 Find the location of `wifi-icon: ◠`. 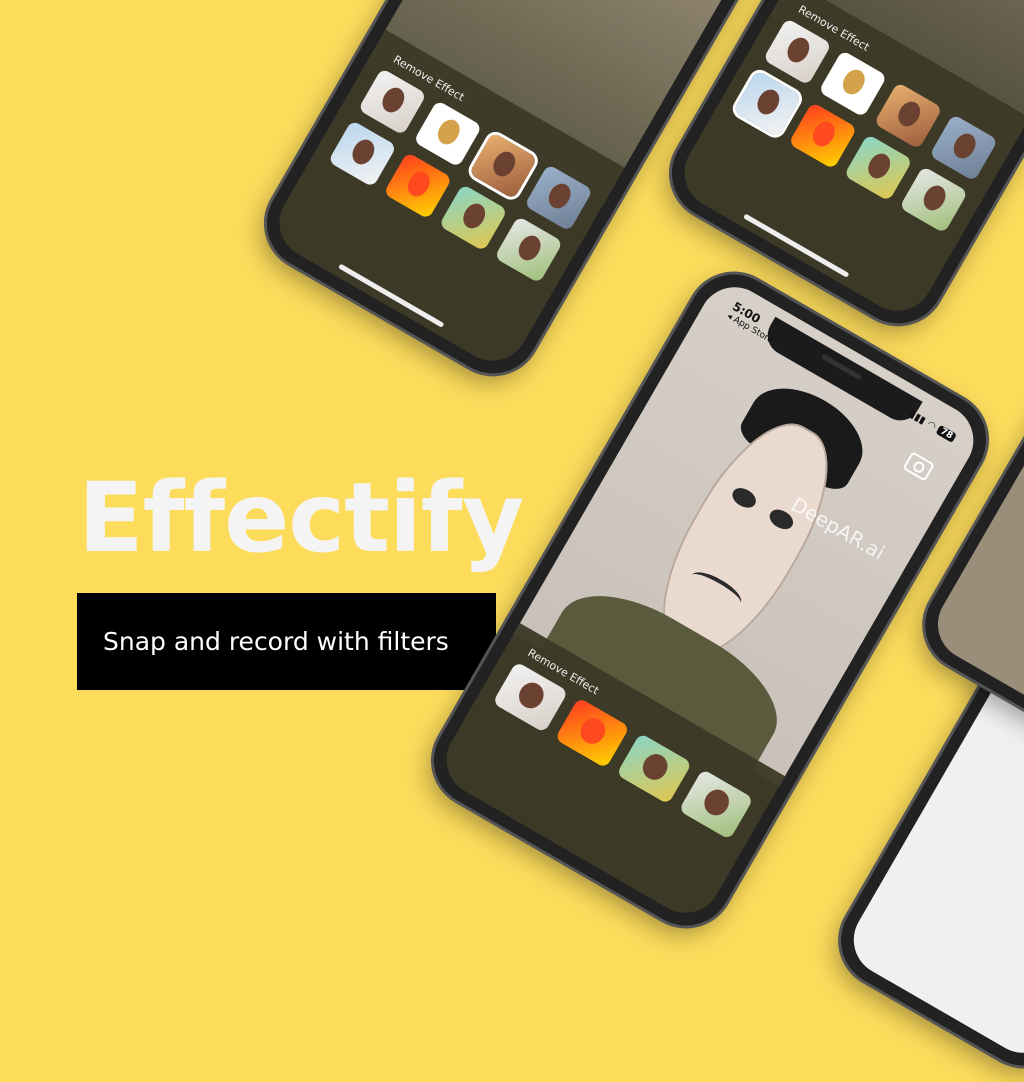

wifi-icon: ◠ is located at coordinates (931, 425).